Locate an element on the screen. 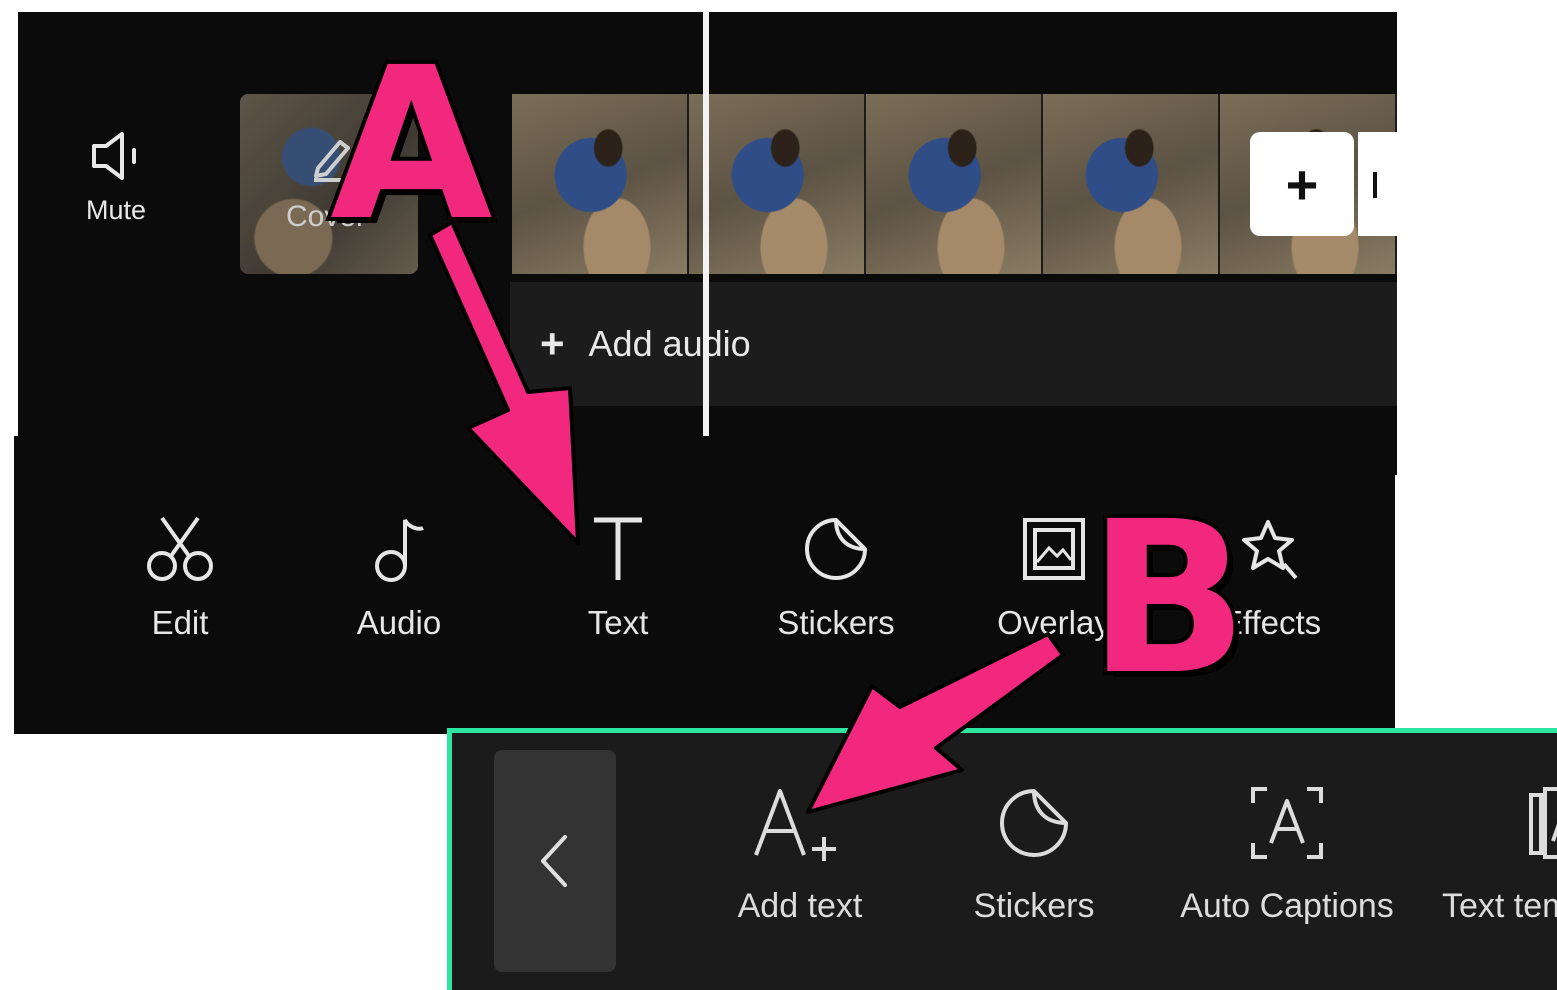 The width and height of the screenshot is (1557, 990). arrow-a is located at coordinates (504, 382).